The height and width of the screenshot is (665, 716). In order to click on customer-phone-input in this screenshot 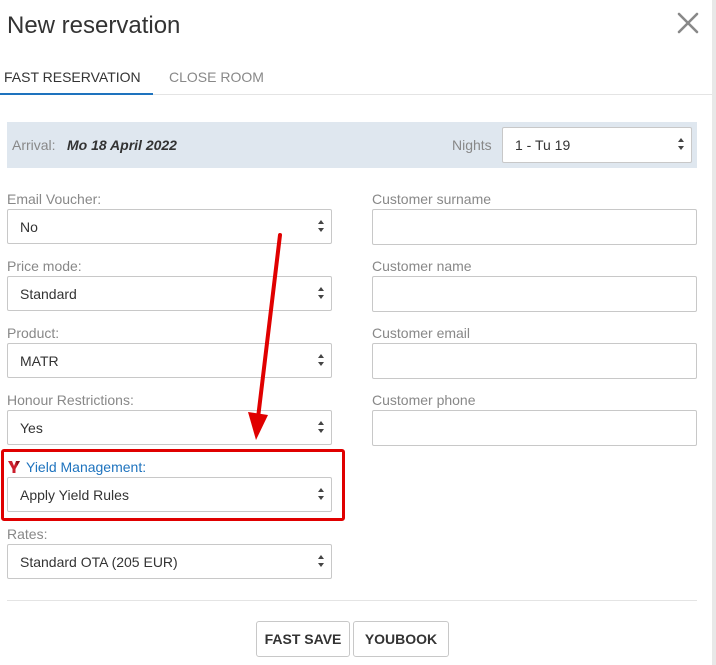, I will do `click(534, 428)`.